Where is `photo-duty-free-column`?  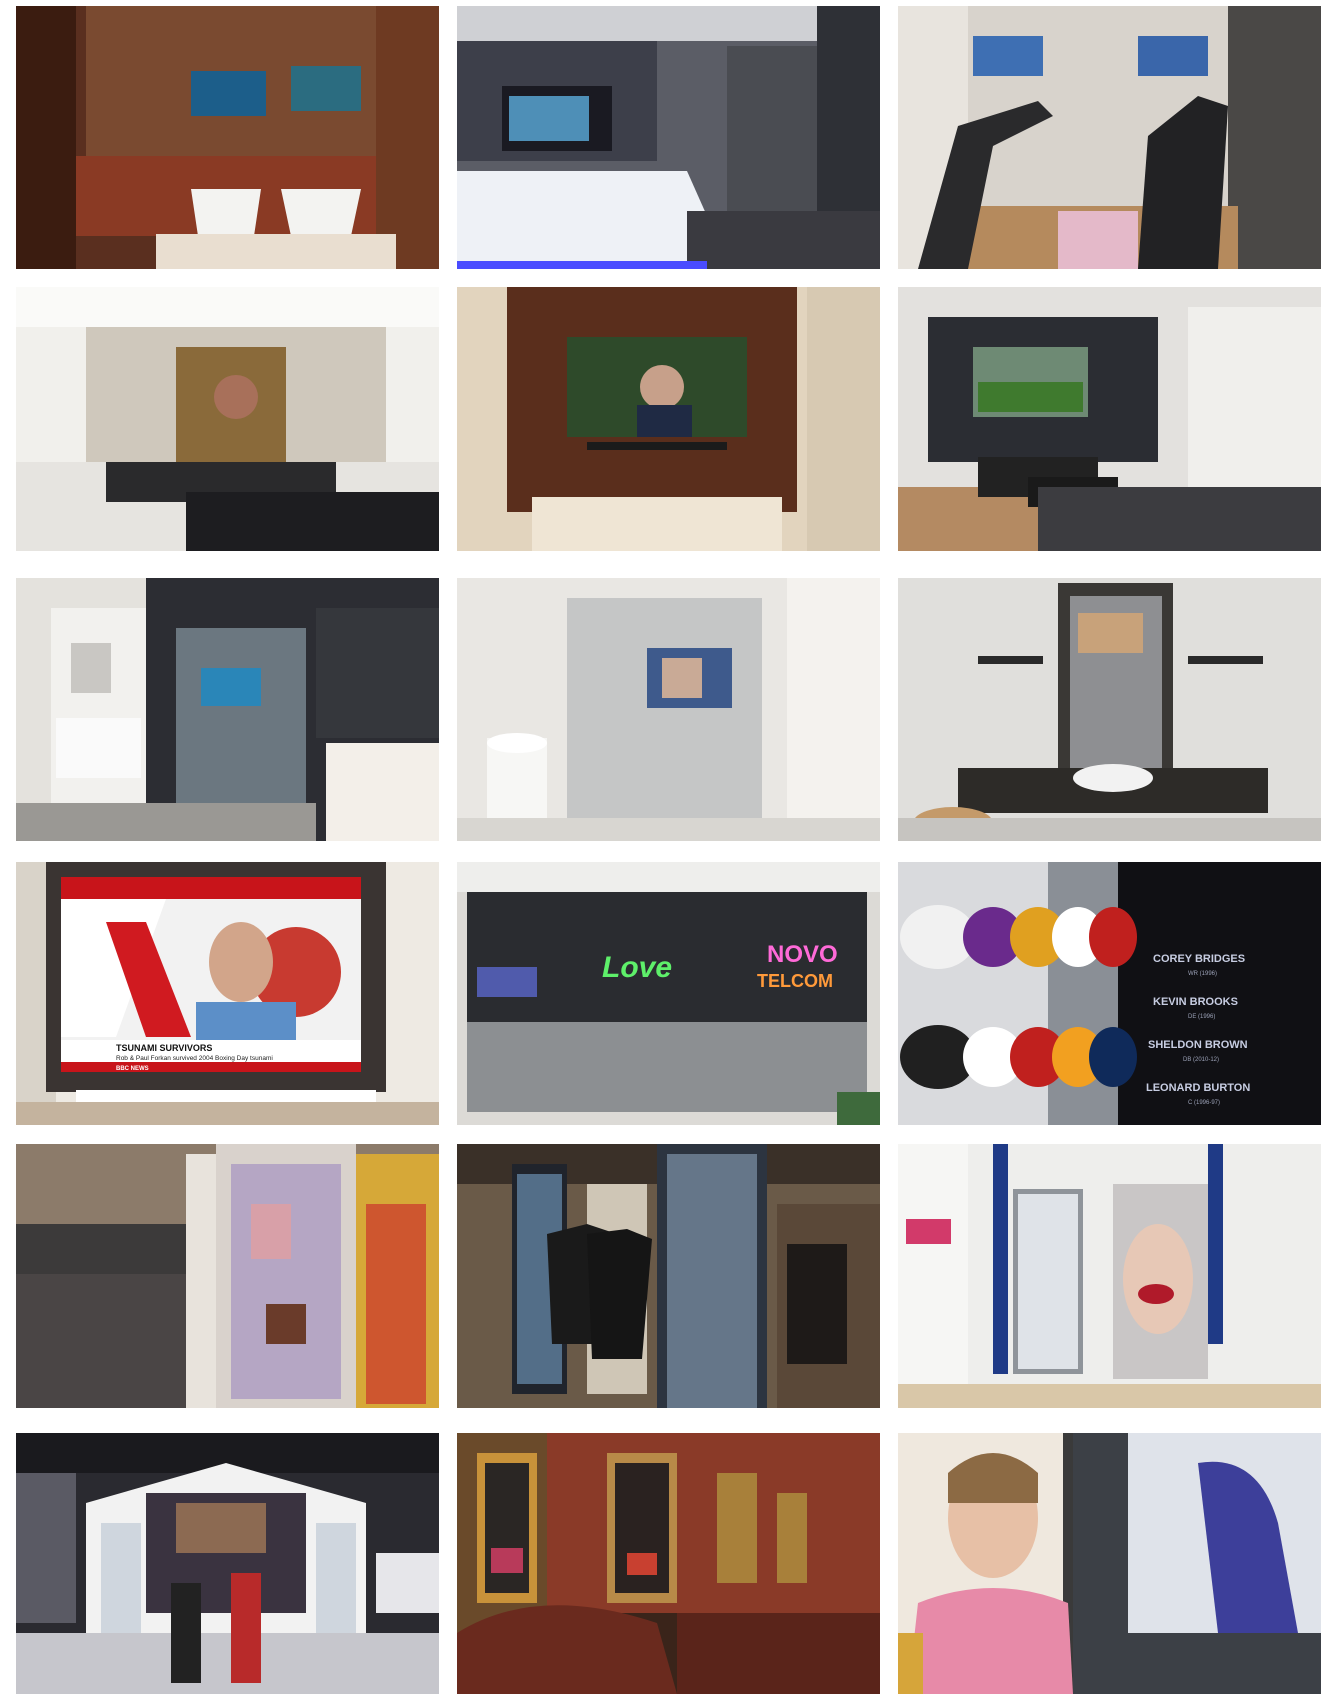 photo-duty-free-column is located at coordinates (227, 1276).